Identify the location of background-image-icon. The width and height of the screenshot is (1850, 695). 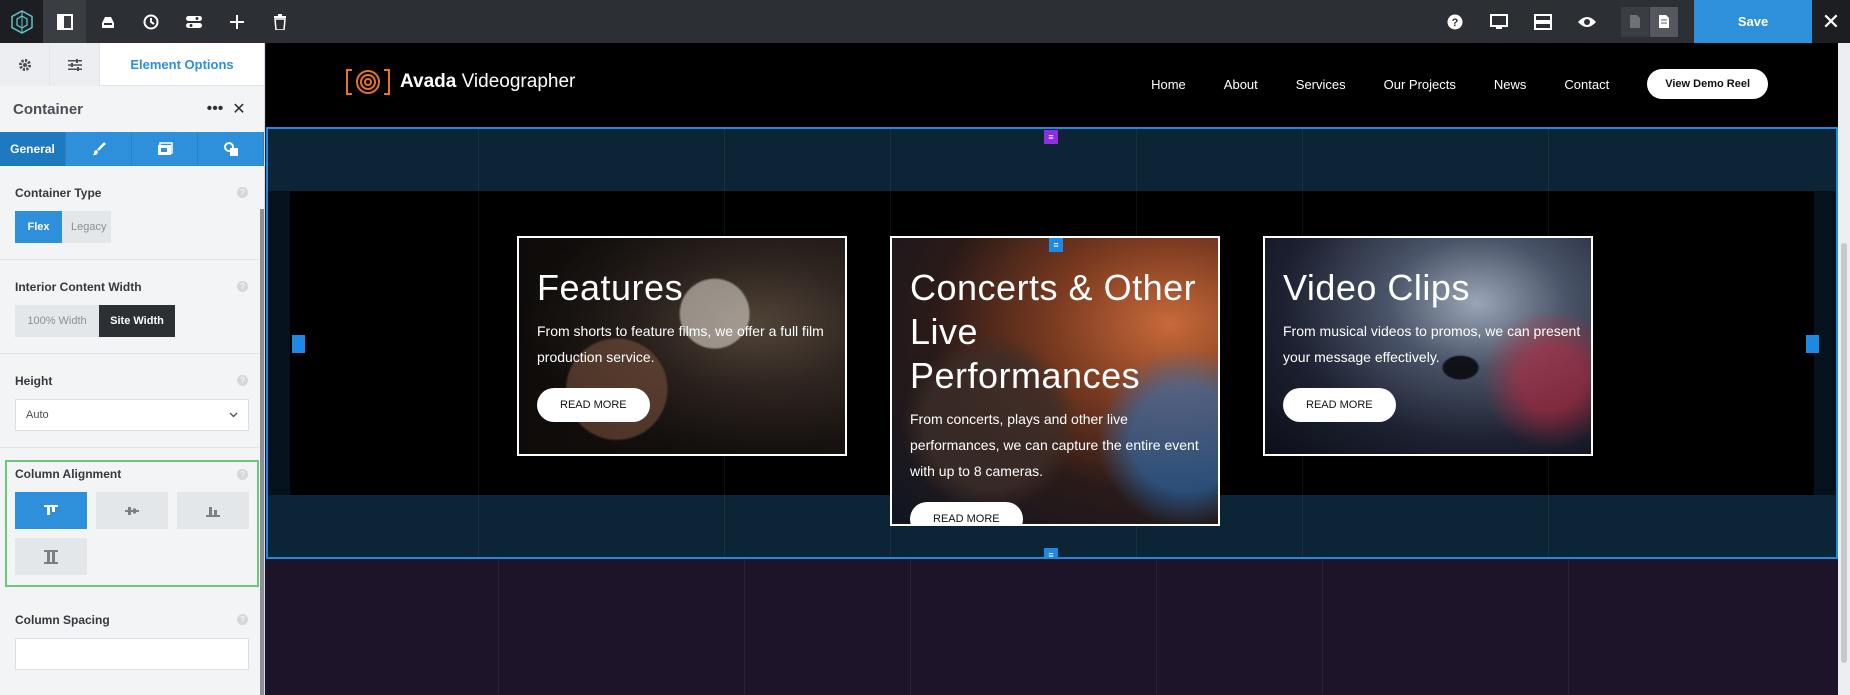
(165, 149).